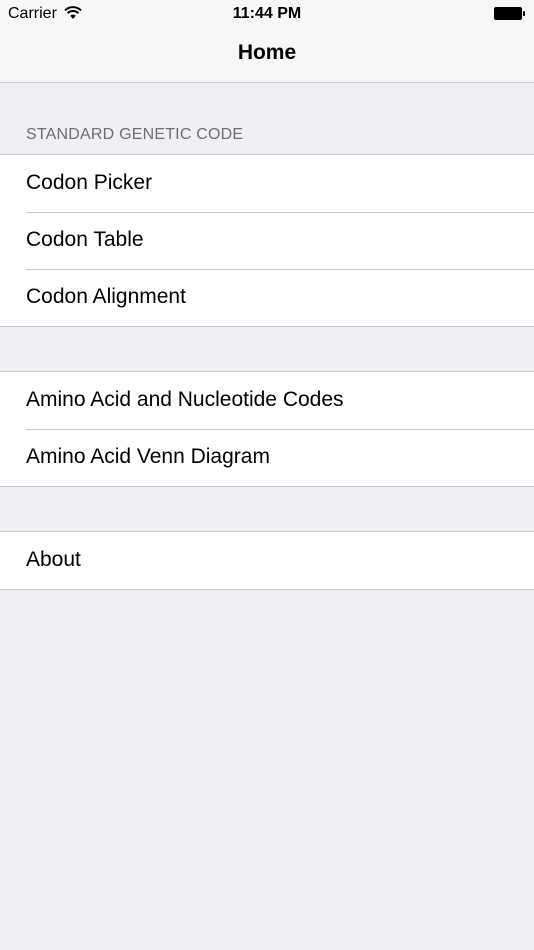  What do you see at coordinates (53, 559) in the screenshot?
I see `row-label: About` at bounding box center [53, 559].